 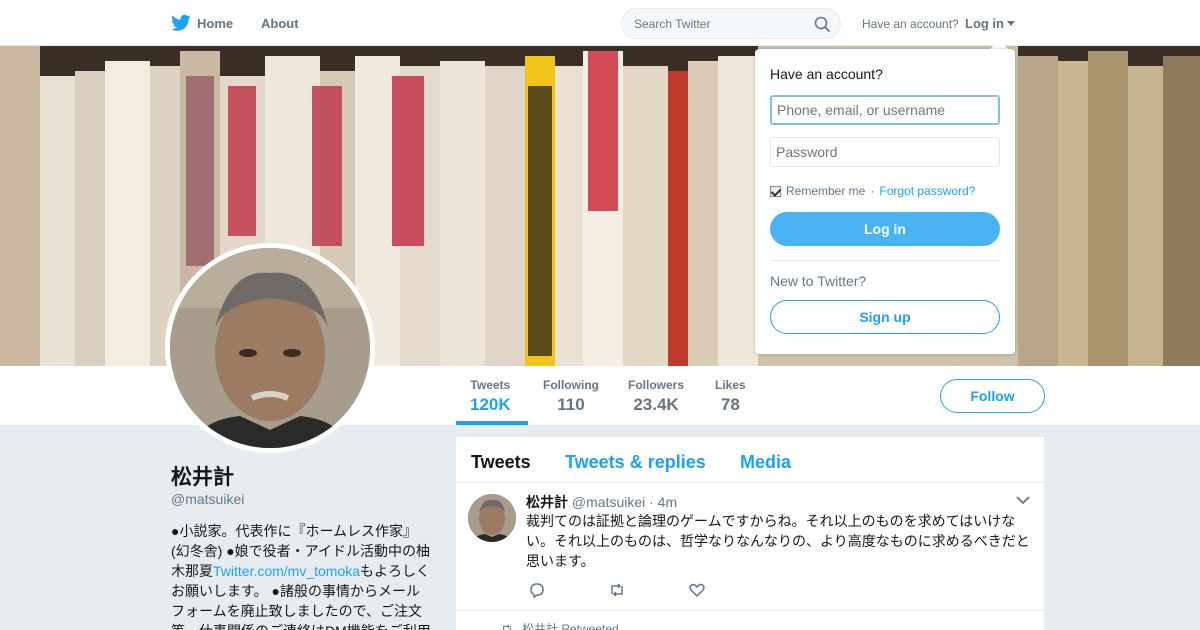 I want to click on login-button: Log in, so click(x=885, y=229).